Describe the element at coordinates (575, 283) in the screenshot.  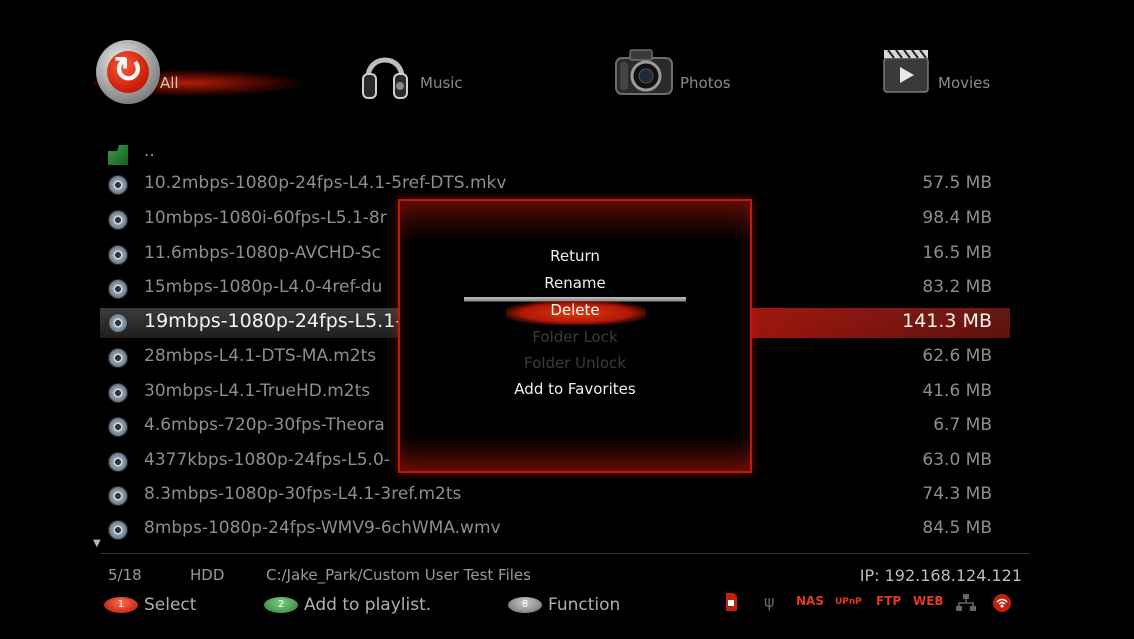
I see `menu-item-rename: Rename` at that location.